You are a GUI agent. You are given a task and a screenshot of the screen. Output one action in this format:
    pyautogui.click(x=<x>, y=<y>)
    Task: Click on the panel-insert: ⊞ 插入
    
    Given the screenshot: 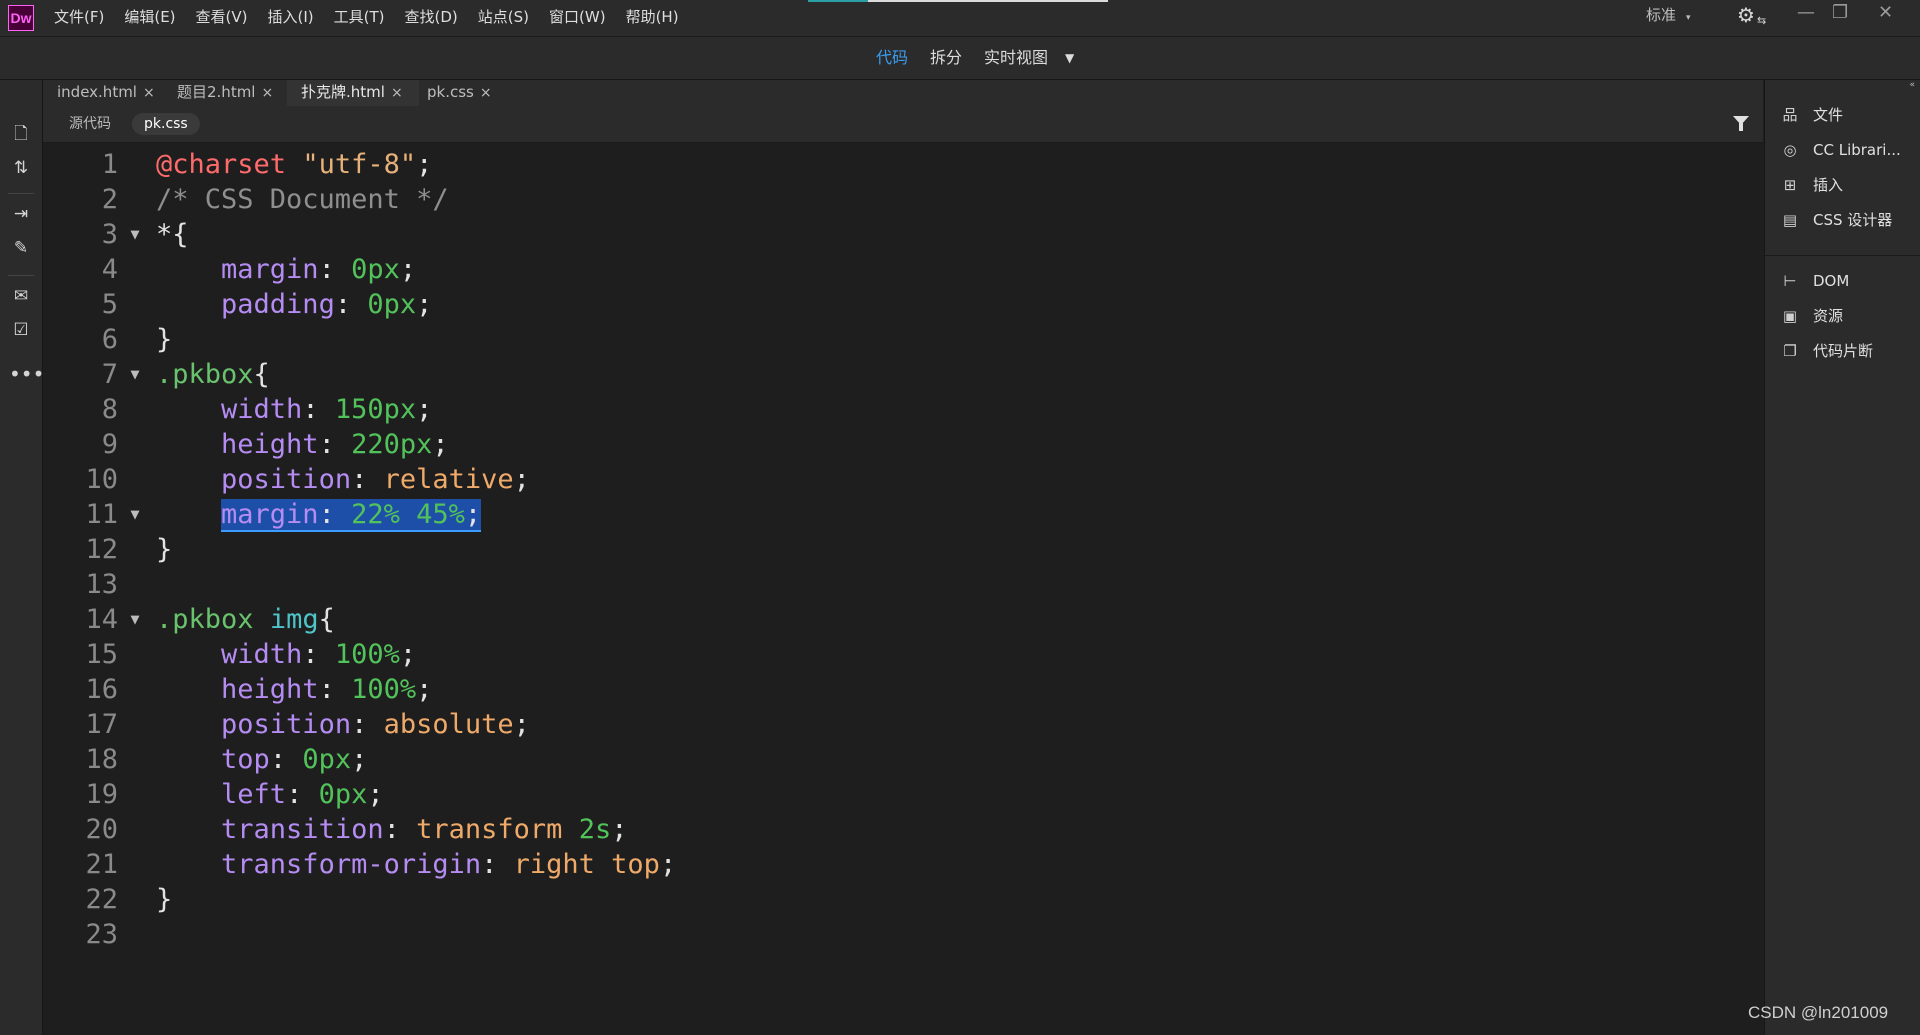 What is the action you would take?
    pyautogui.click(x=1810, y=185)
    